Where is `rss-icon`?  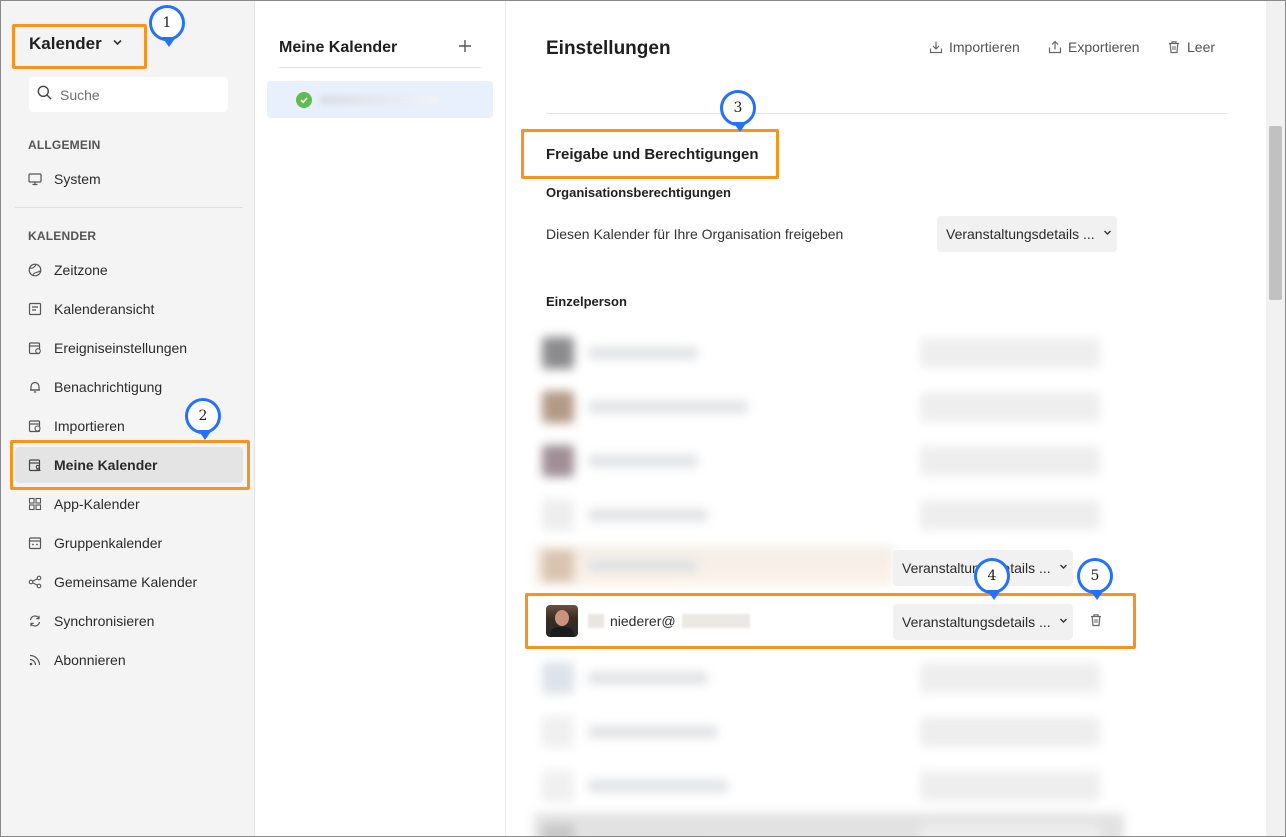 rss-icon is located at coordinates (35, 660).